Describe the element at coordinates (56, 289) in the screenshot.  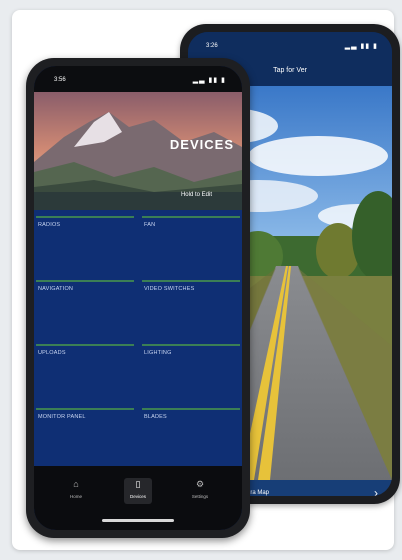
I see `menu-item-label: NAVIGATION` at that location.